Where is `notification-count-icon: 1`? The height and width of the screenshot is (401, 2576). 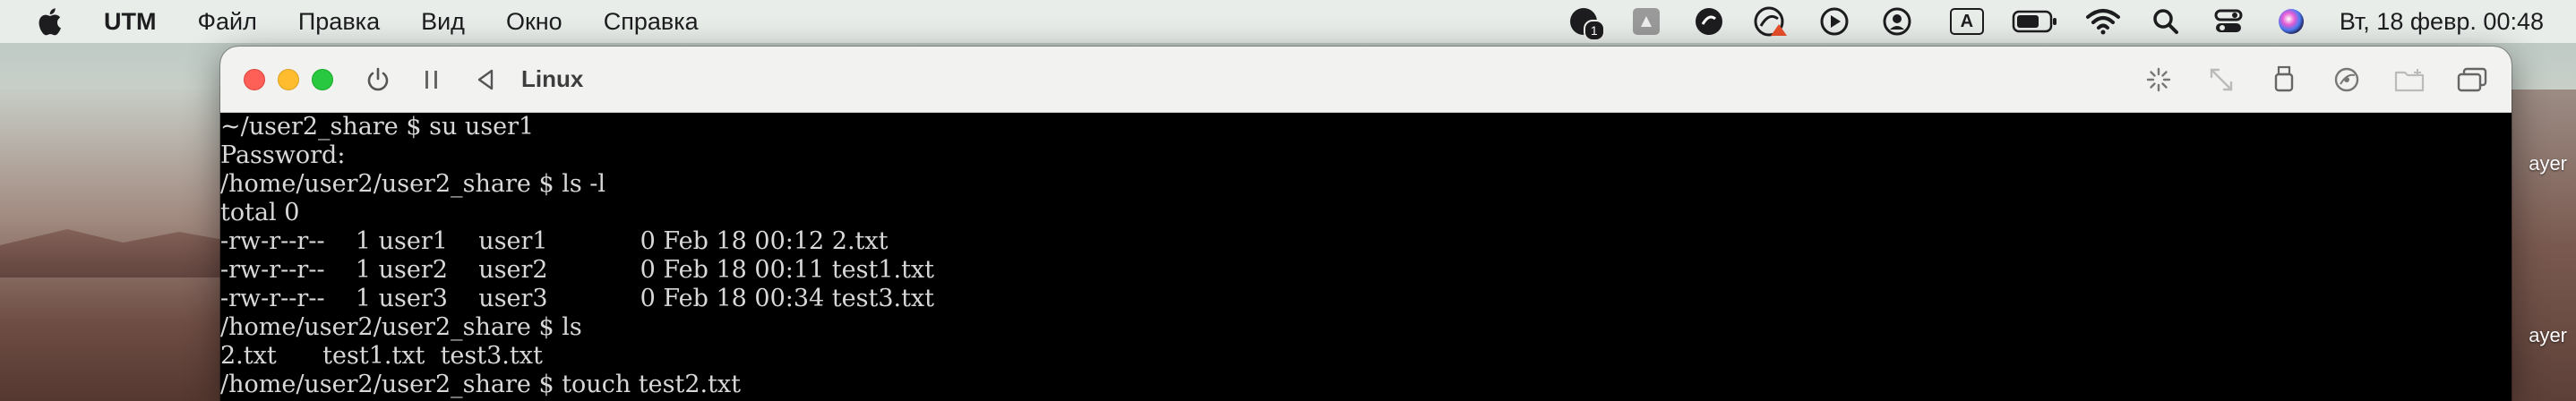
notification-count-icon: 1 is located at coordinates (1585, 22).